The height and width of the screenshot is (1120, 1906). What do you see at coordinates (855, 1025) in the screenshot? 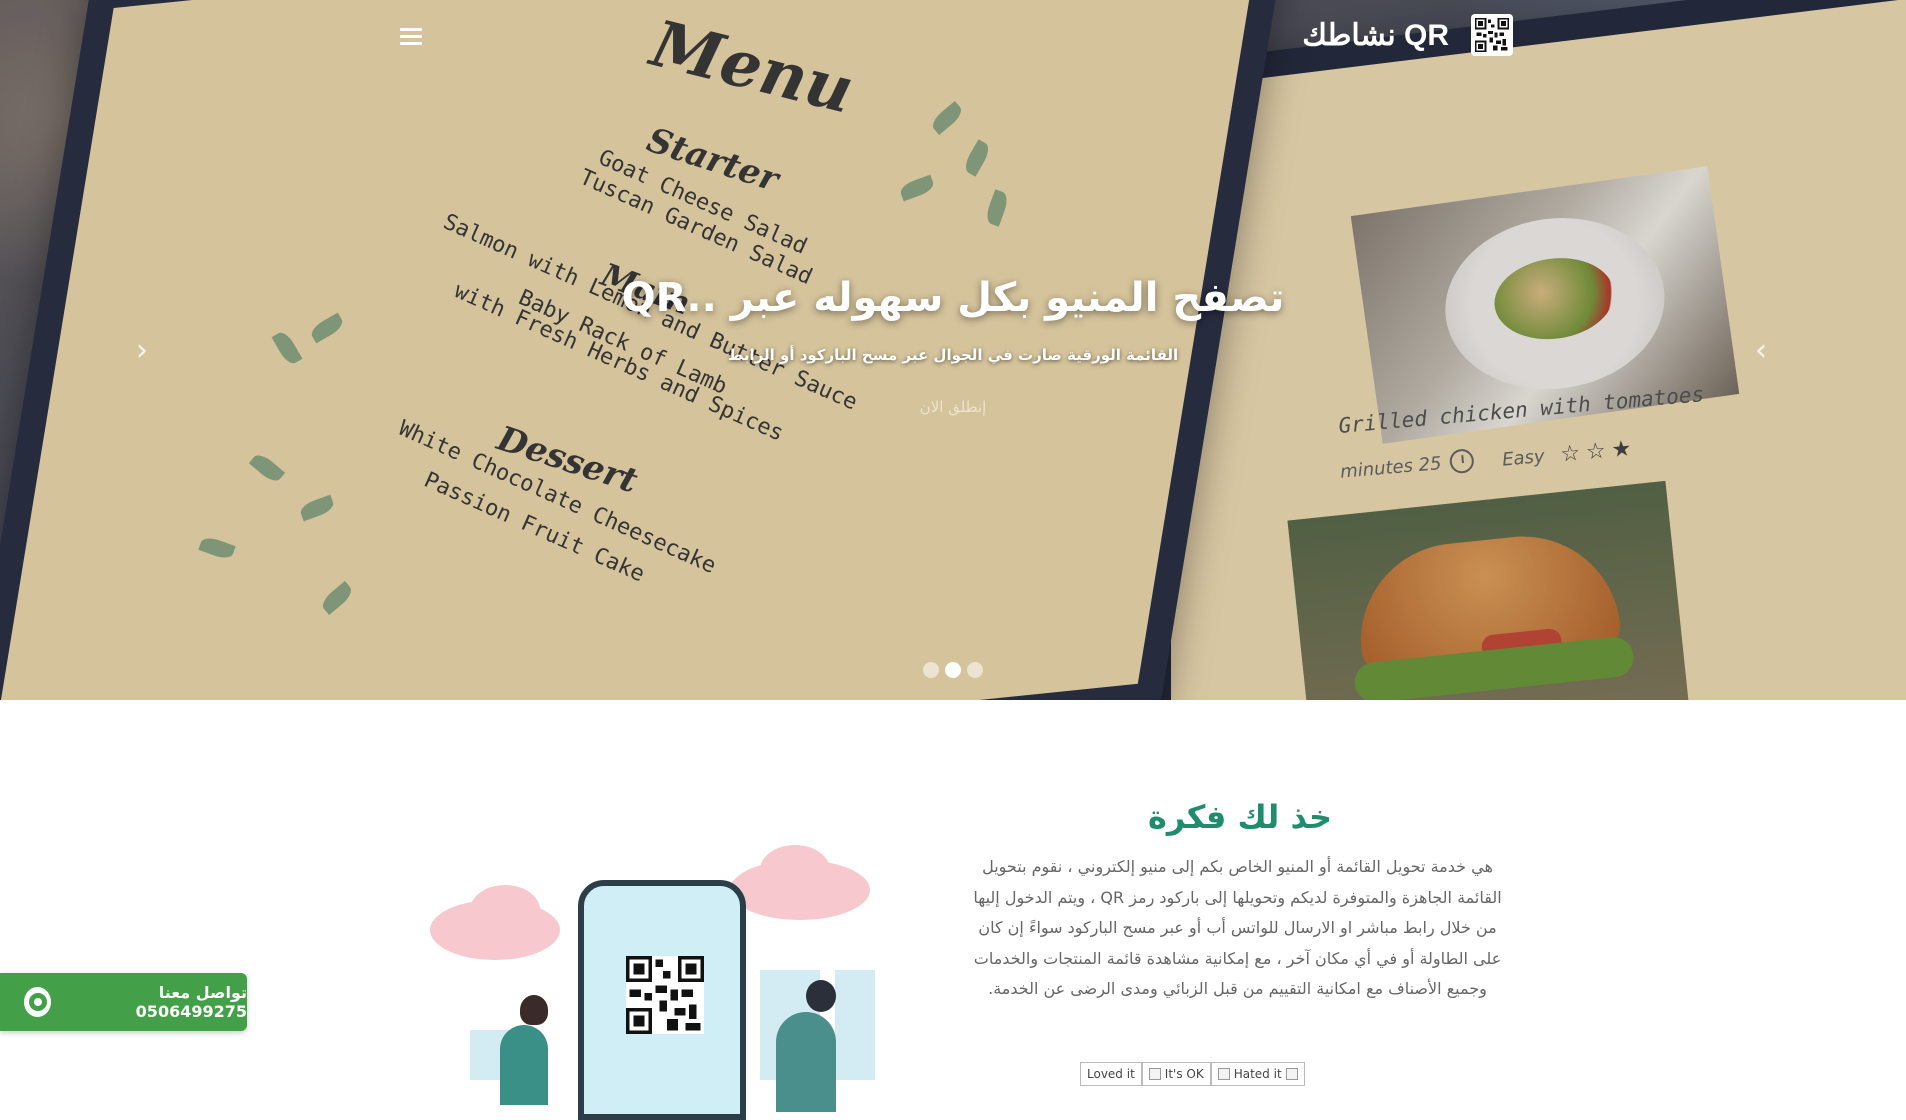
I see `building-decoration` at bounding box center [855, 1025].